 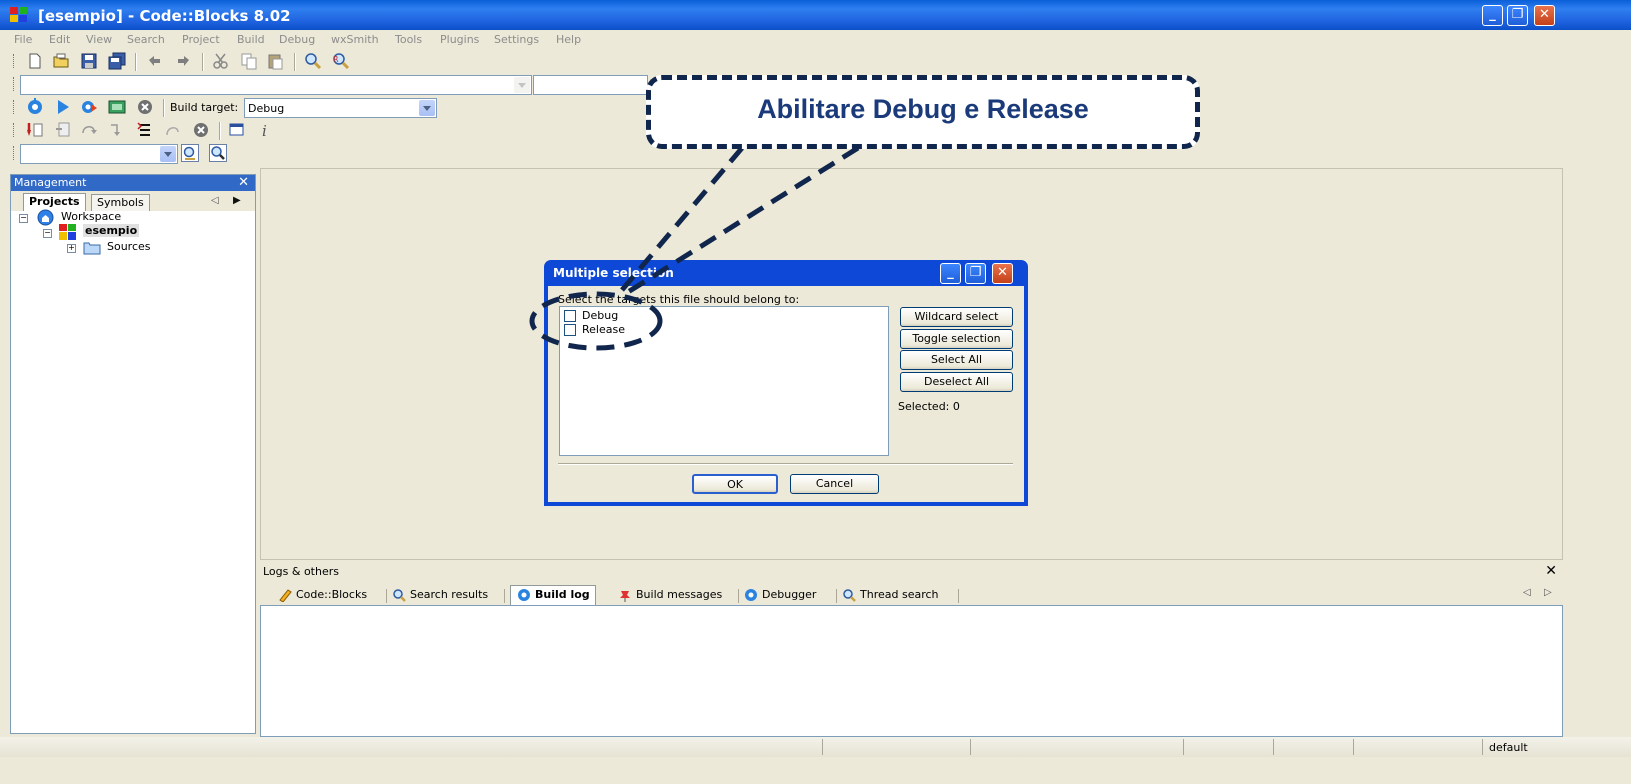 What do you see at coordinates (201, 39) in the screenshot?
I see `menu-project: Project` at bounding box center [201, 39].